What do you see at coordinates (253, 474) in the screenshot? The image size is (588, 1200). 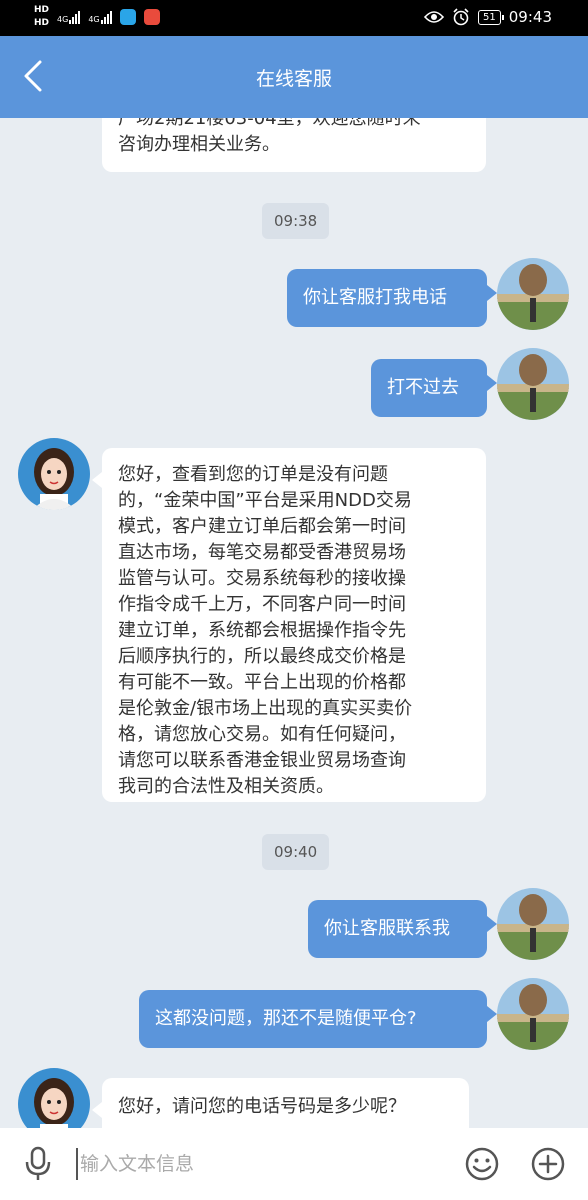 I see `message-line: 您好，查看到您的订单是没有问题` at bounding box center [253, 474].